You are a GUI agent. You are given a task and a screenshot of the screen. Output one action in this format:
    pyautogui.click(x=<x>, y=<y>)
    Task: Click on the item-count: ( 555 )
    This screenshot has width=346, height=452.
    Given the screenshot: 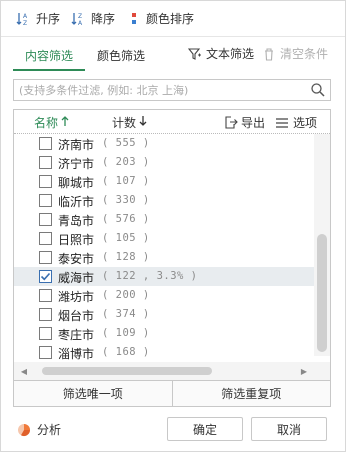 What is the action you would take?
    pyautogui.click(x=126, y=143)
    